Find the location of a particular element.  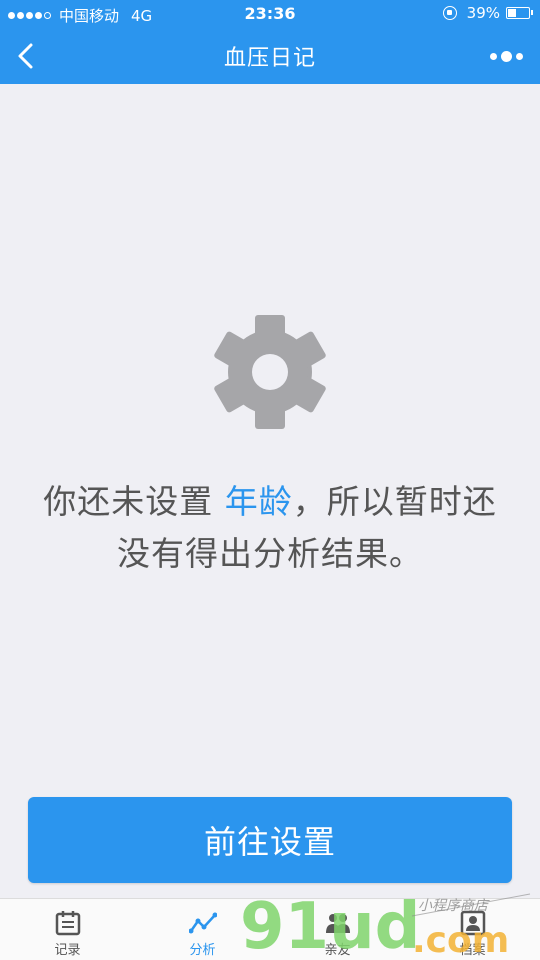

nav-bar: 血压日记 is located at coordinates (270, 56).